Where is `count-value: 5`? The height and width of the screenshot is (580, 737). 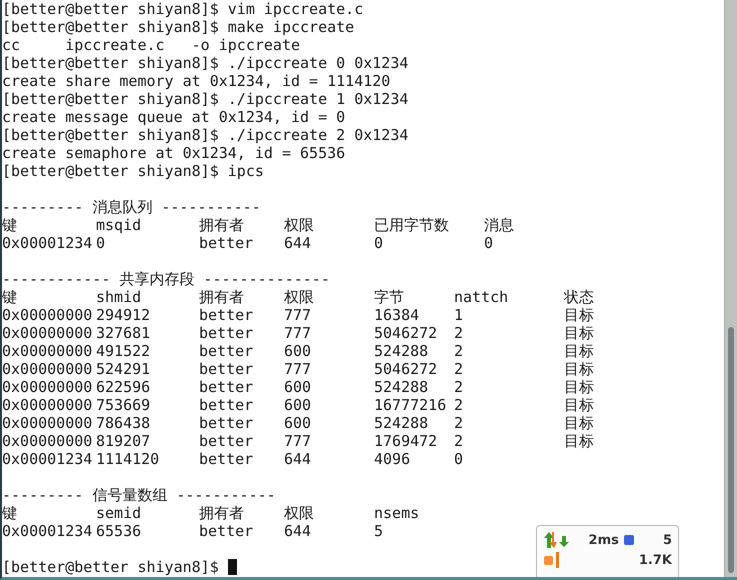
count-value: 5 is located at coordinates (667, 540).